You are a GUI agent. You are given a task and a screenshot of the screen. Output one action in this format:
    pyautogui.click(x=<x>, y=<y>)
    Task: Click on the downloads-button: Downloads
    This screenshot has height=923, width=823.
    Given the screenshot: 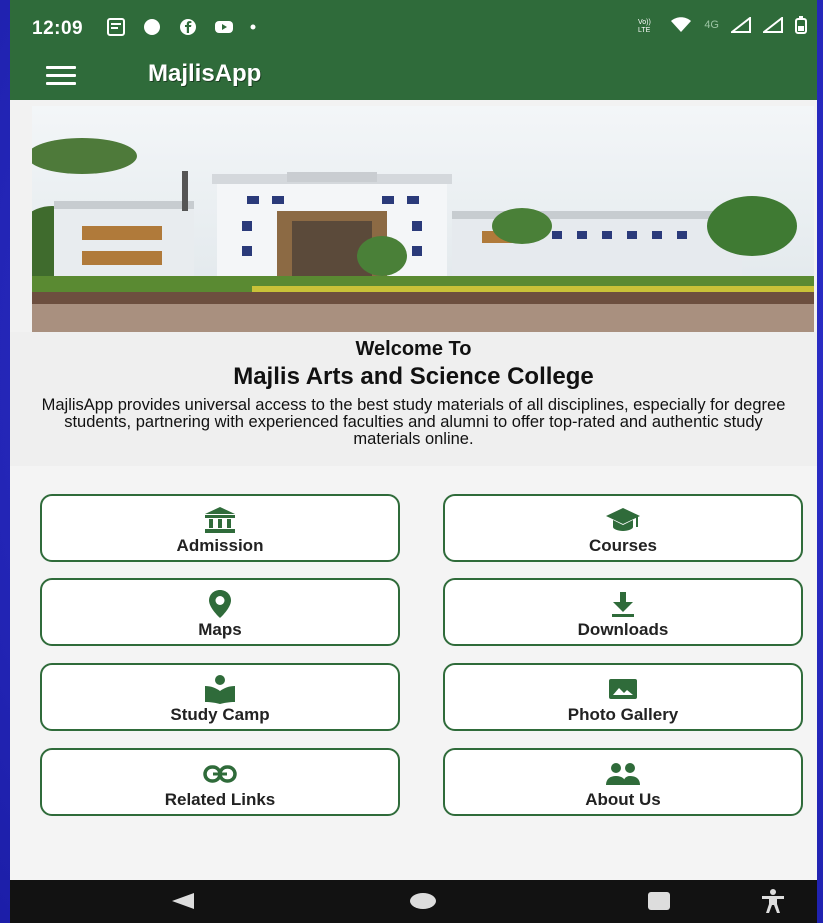 What is the action you would take?
    pyautogui.click(x=623, y=612)
    